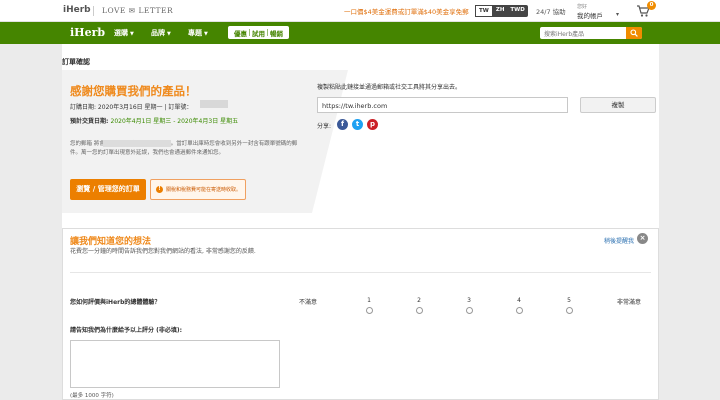 The height and width of the screenshot is (400, 720). Describe the element at coordinates (87, 32) in the screenshot. I see `iherb-logo: iHerb` at that location.